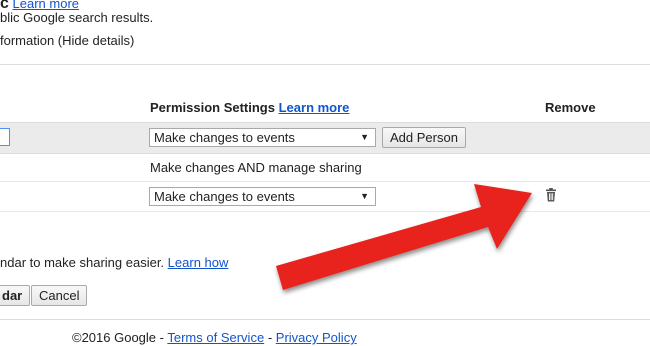 The image size is (650, 346). Describe the element at coordinates (198, 262) in the screenshot. I see `learn-how-link: Learn how` at that location.